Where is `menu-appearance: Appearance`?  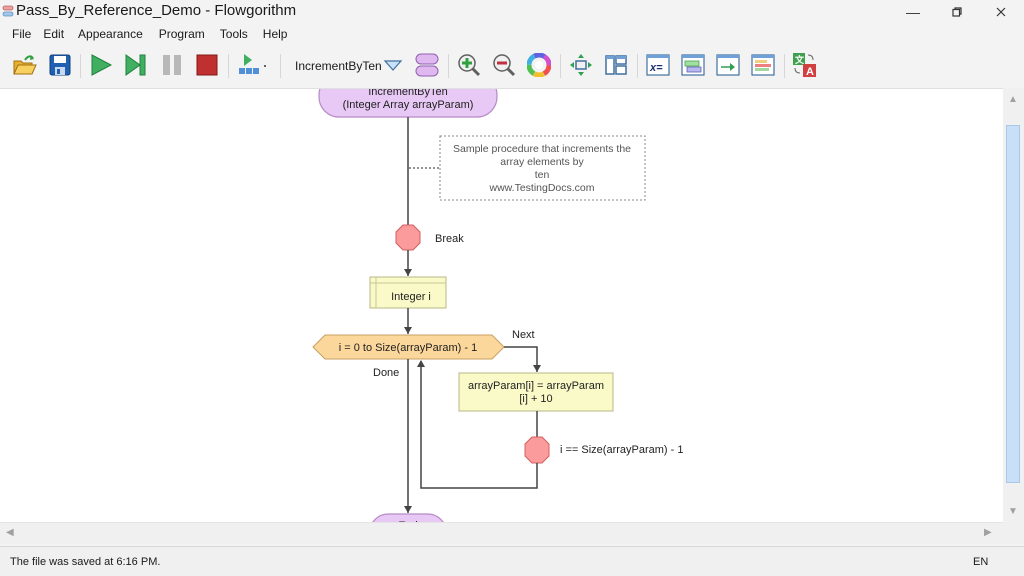
menu-appearance: Appearance is located at coordinates (110, 34).